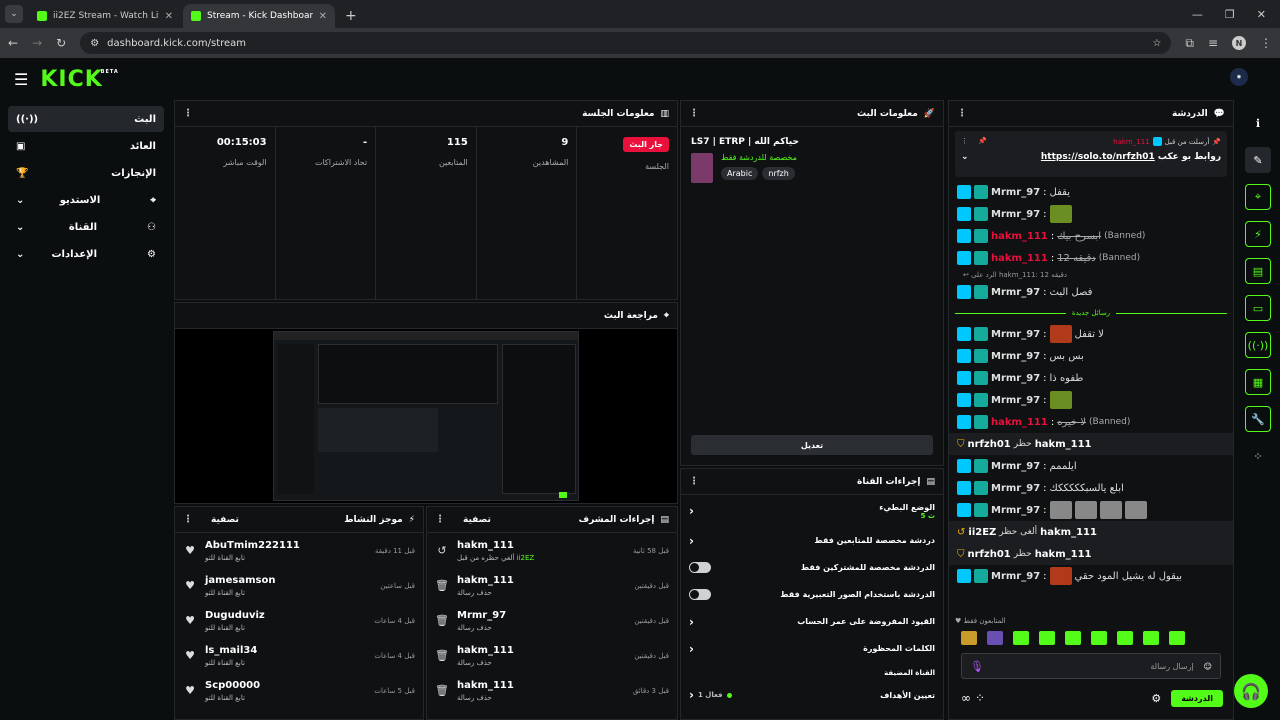 The width and height of the screenshot is (1280, 720). What do you see at coordinates (1091, 334) in the screenshot?
I see `chat-message: Mrmr_97: لا تقفل` at bounding box center [1091, 334].